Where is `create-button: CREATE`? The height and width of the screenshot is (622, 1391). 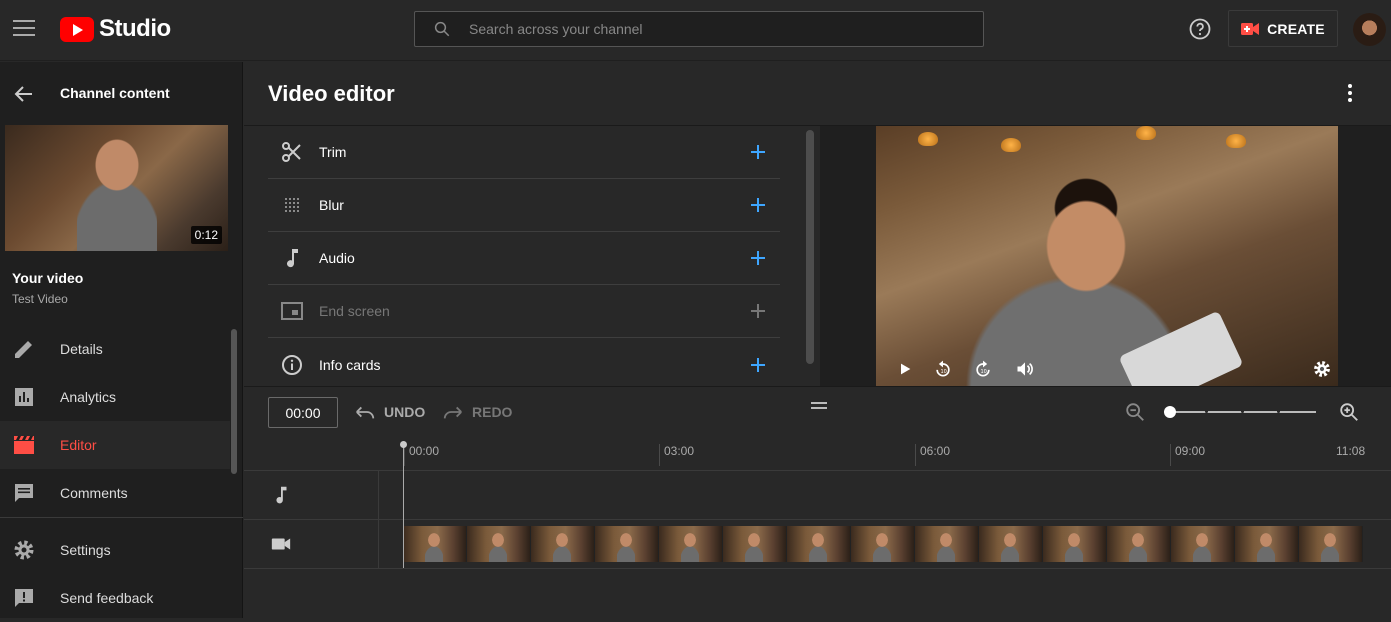
create-button: CREATE is located at coordinates (1283, 28).